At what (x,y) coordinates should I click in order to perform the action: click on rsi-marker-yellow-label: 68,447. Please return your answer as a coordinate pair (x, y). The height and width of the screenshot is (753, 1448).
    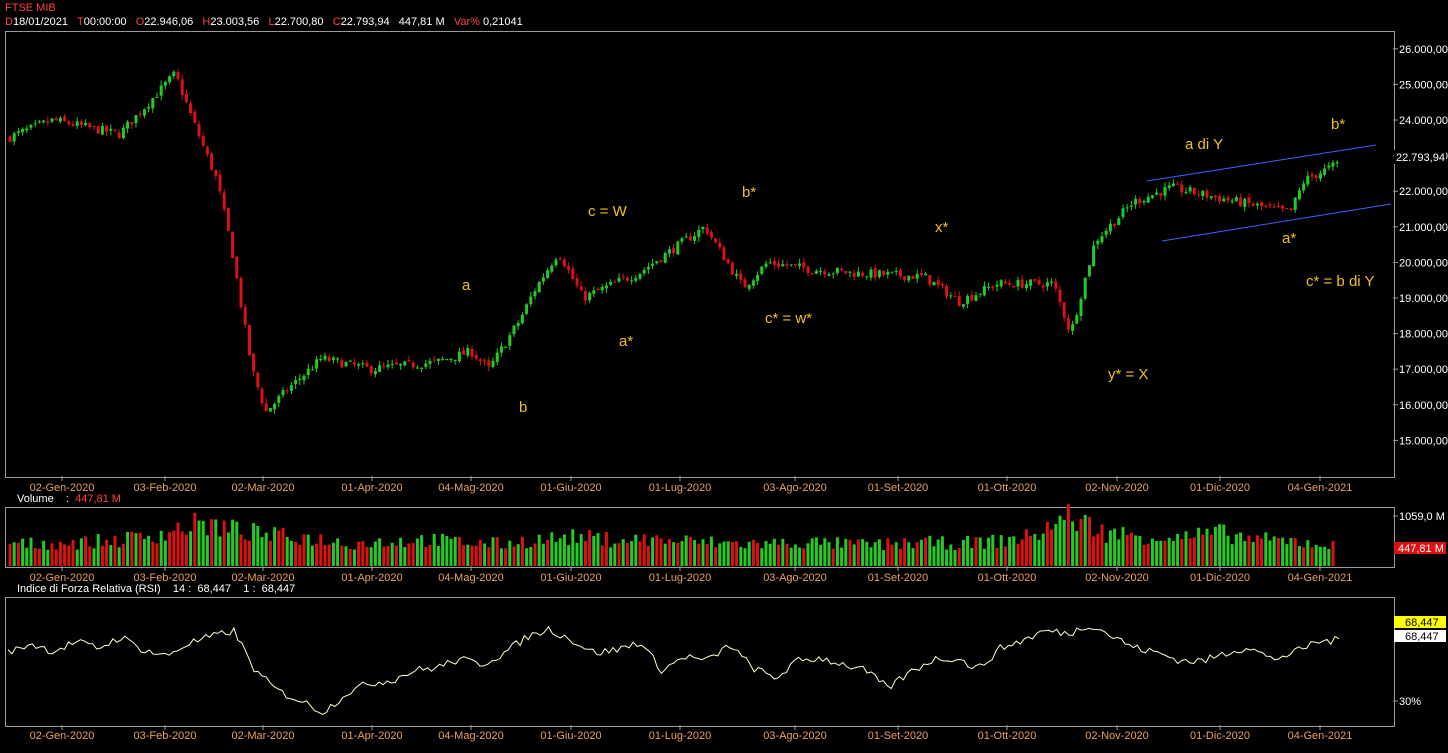
    Looking at the image, I should click on (1422, 623).